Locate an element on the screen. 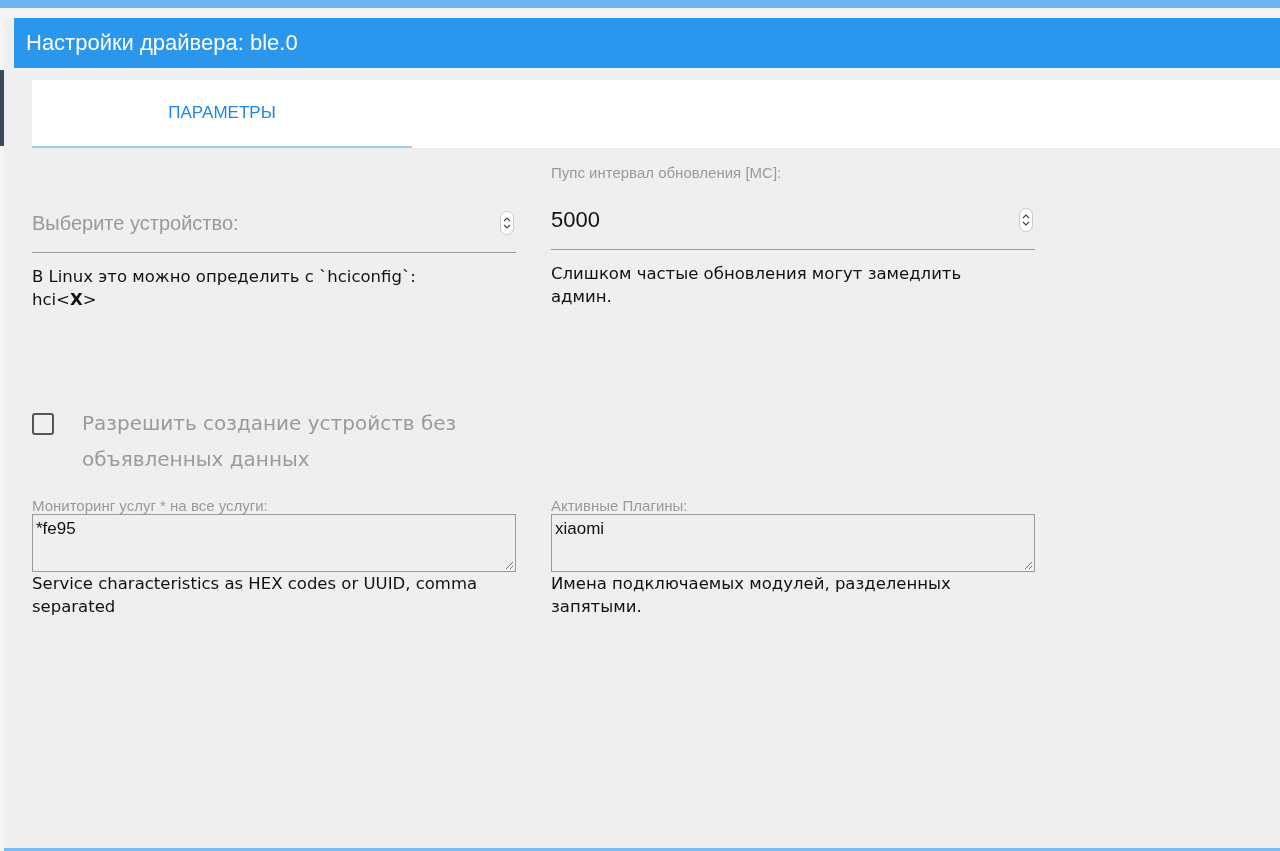 This screenshot has height=851, width=1280. field-label: Мониторинг услуг * на все услуги: is located at coordinates (150, 505).